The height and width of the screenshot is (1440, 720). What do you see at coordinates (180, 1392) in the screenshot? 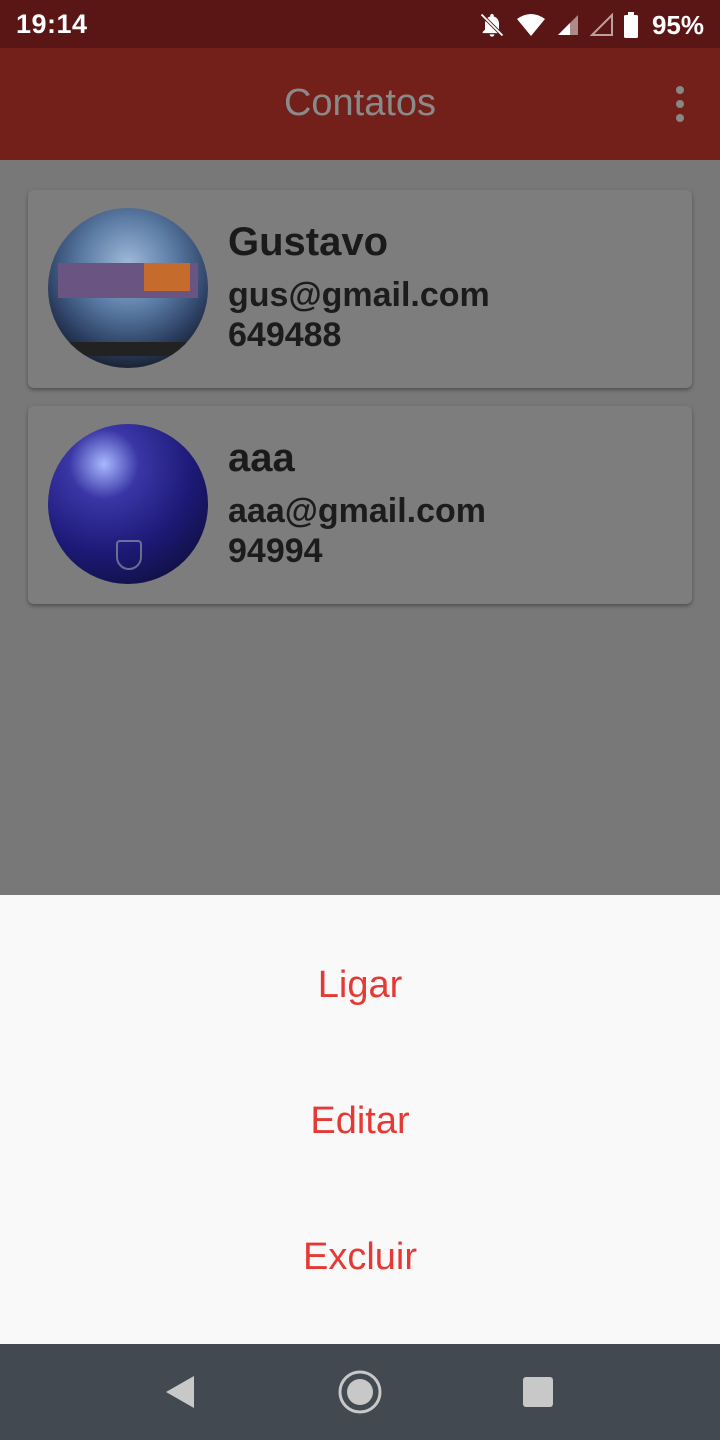
I see `back-icon` at bounding box center [180, 1392].